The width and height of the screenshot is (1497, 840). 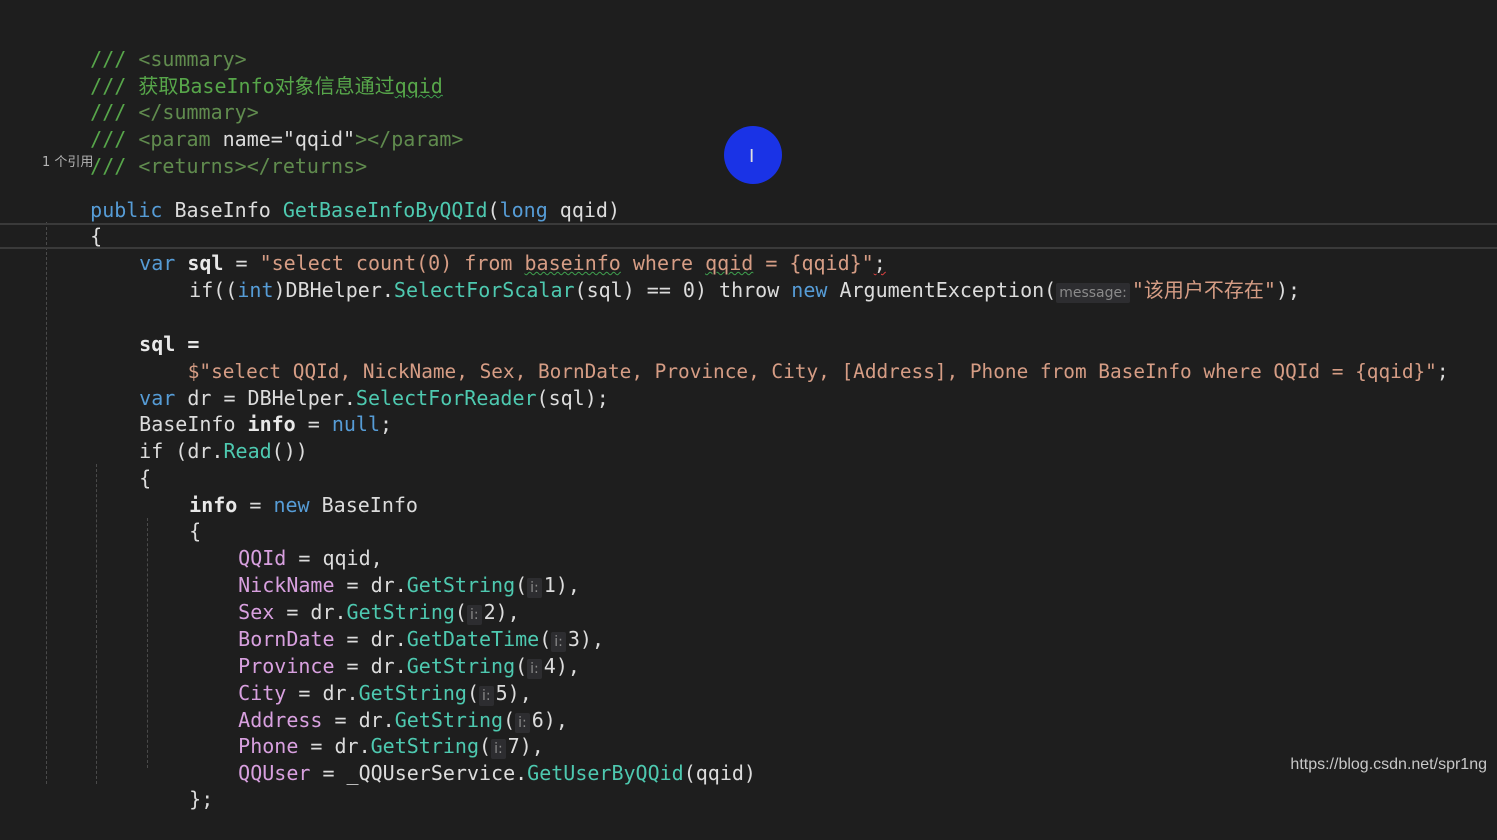 I want to click on code-line: BornDate = dr.GetDateTime(i: 3),, so click(x=397, y=625).